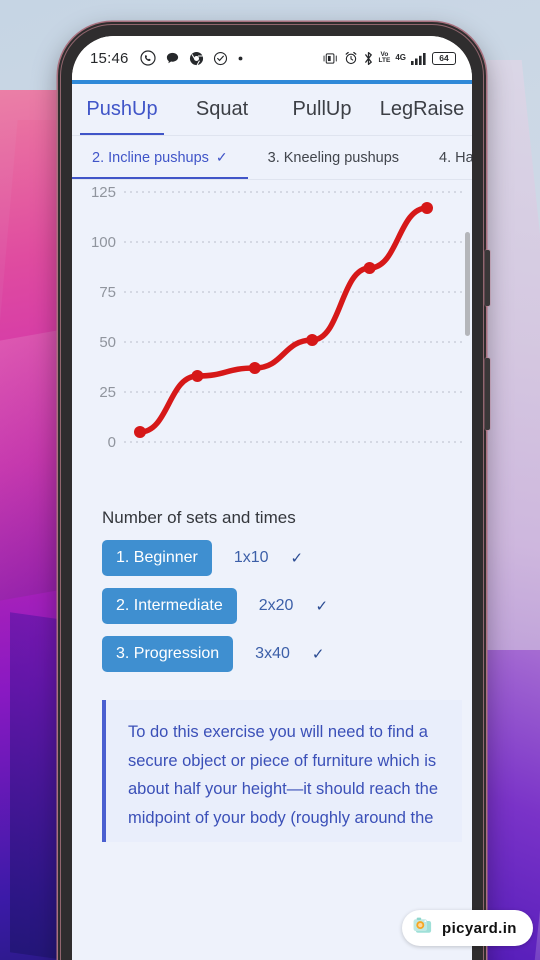  Describe the element at coordinates (196, 58) in the screenshot. I see `chrome-icon` at that location.